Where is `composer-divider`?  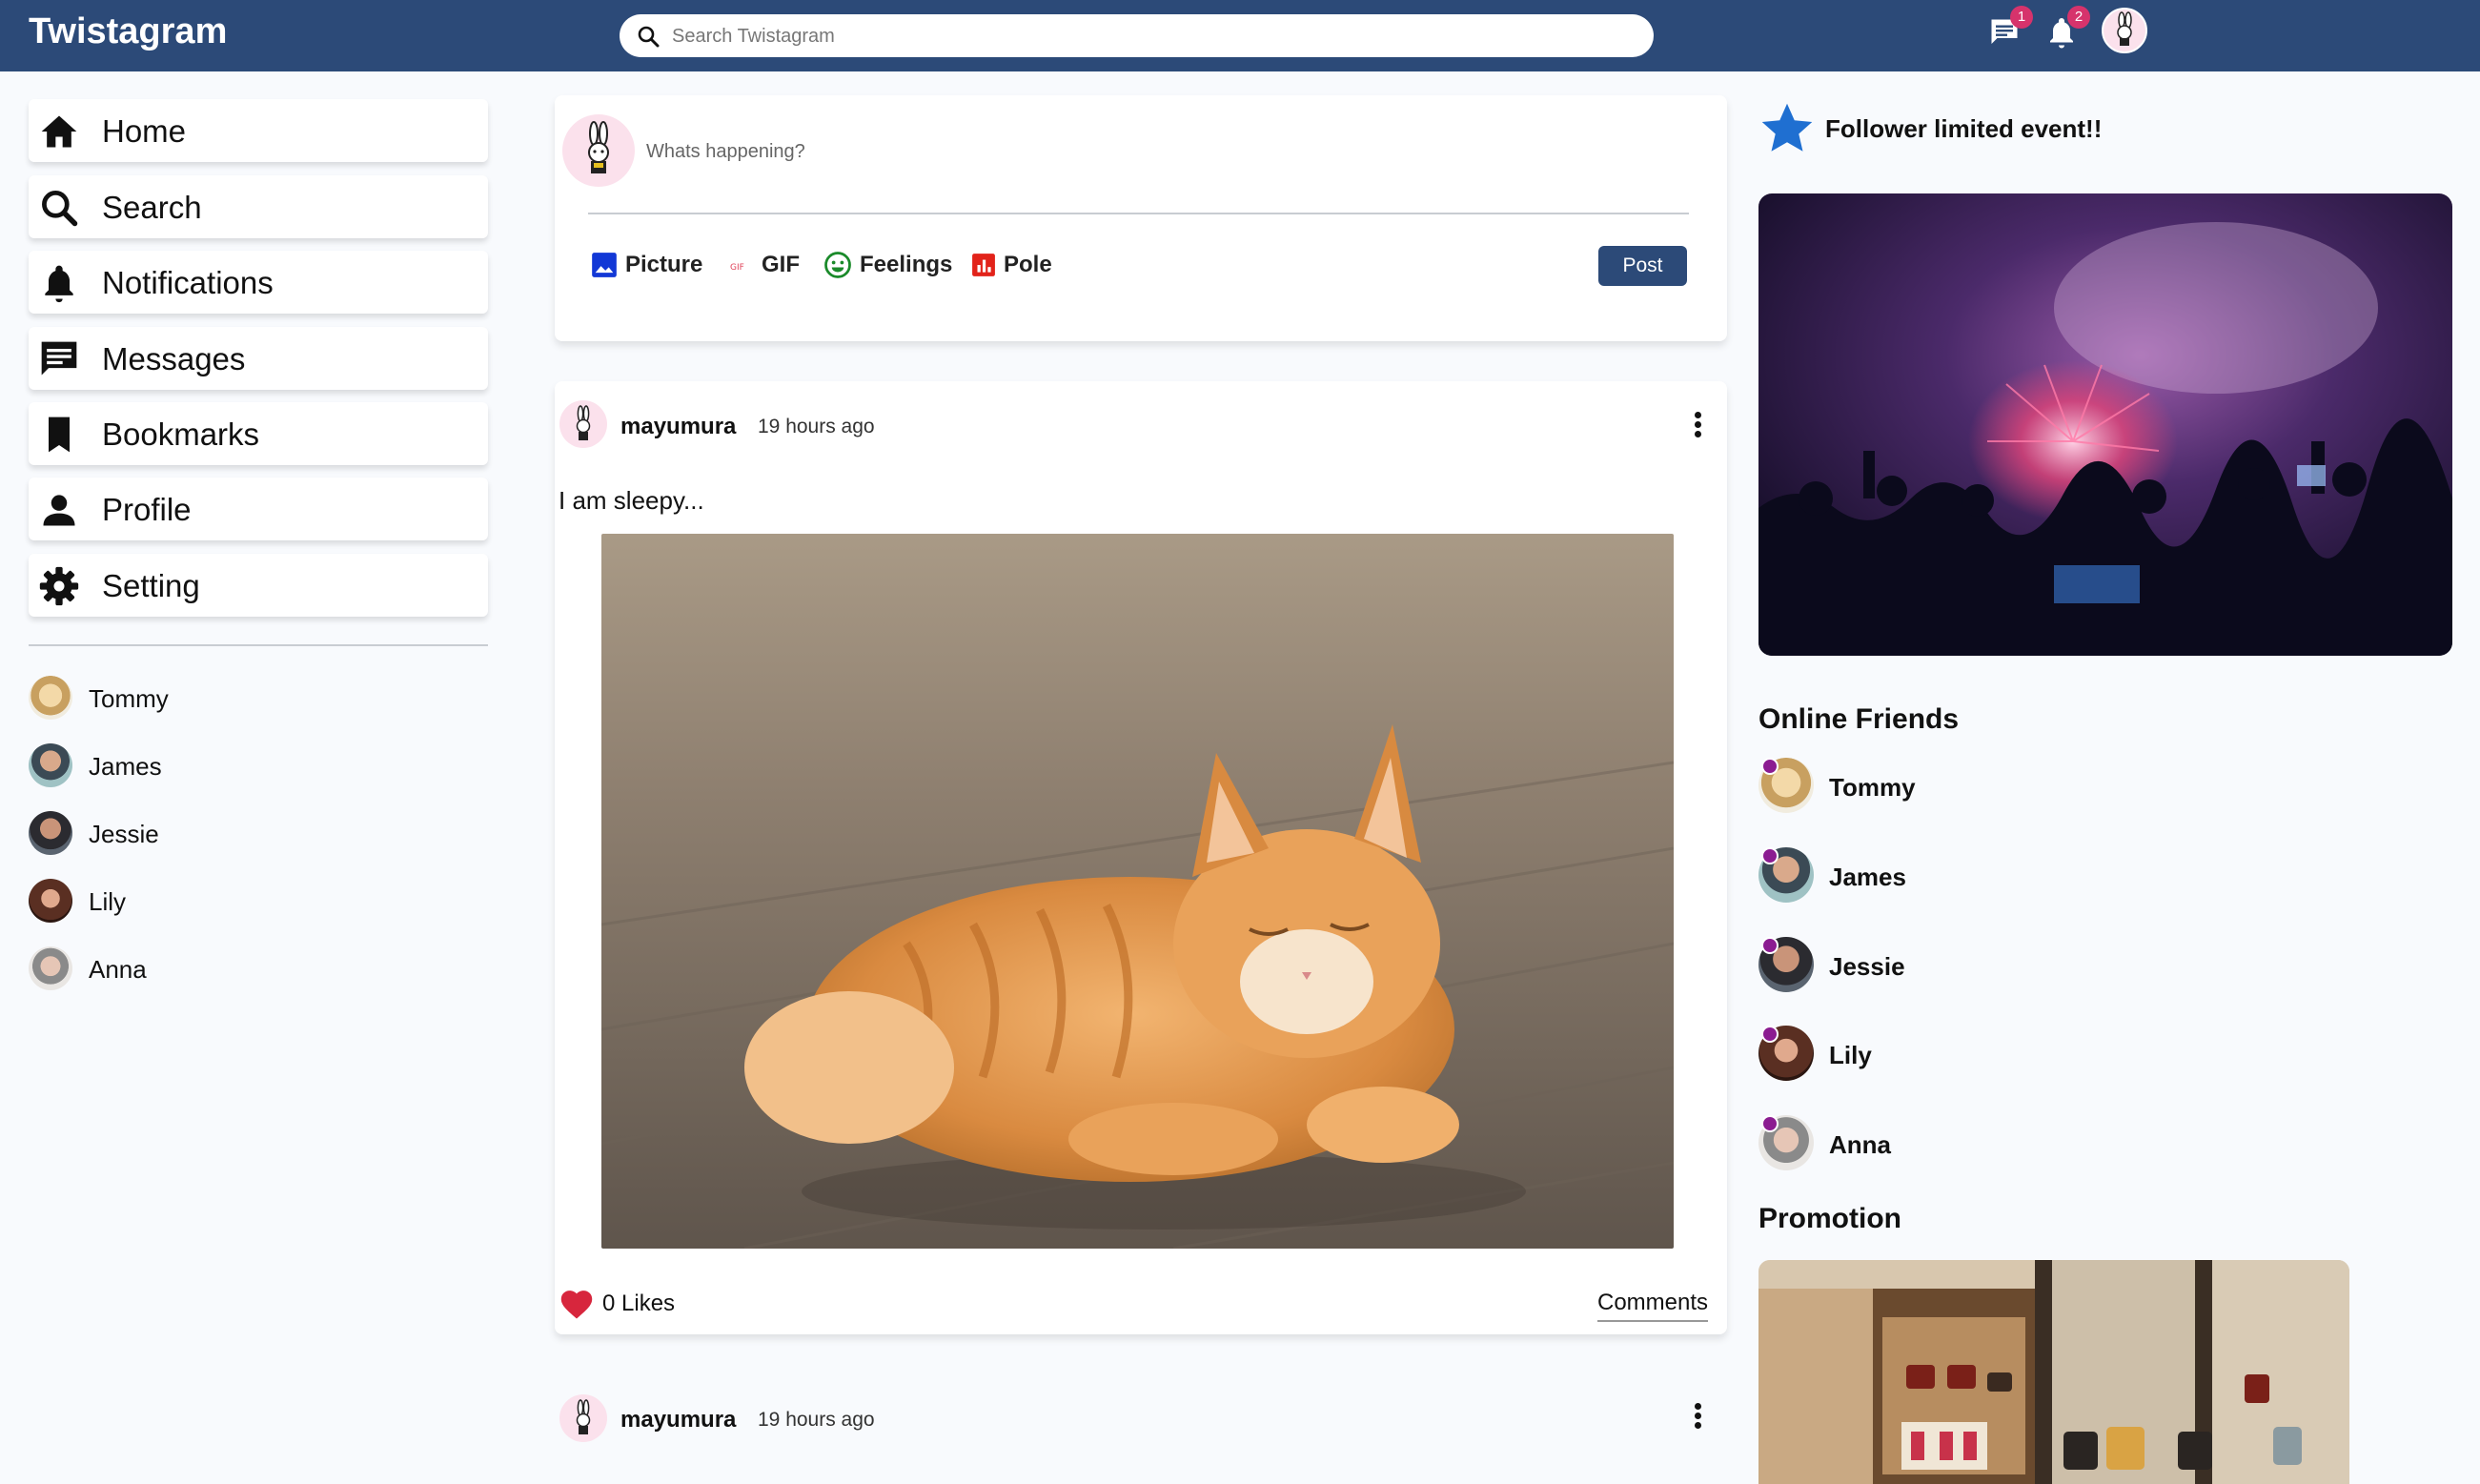 composer-divider is located at coordinates (1138, 213).